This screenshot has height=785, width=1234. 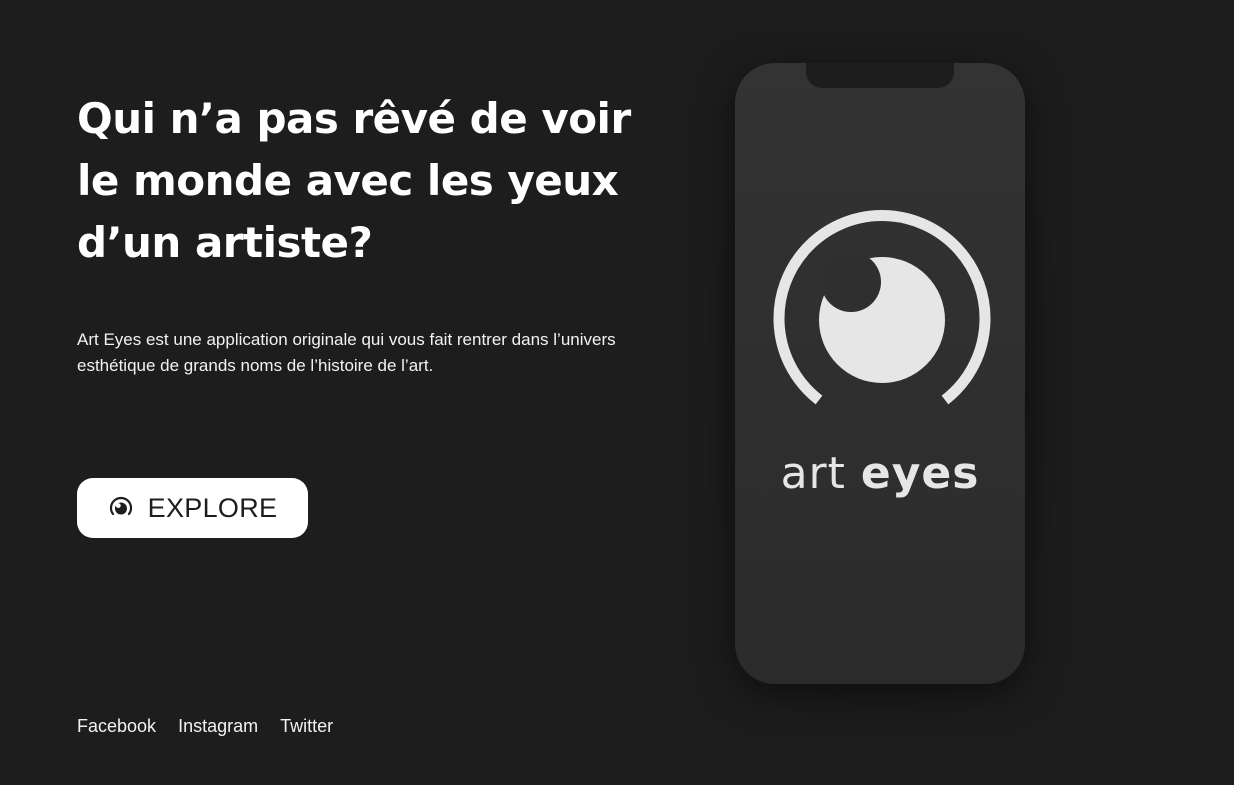 What do you see at coordinates (813, 473) in the screenshot?
I see `brand-word-art: art` at bounding box center [813, 473].